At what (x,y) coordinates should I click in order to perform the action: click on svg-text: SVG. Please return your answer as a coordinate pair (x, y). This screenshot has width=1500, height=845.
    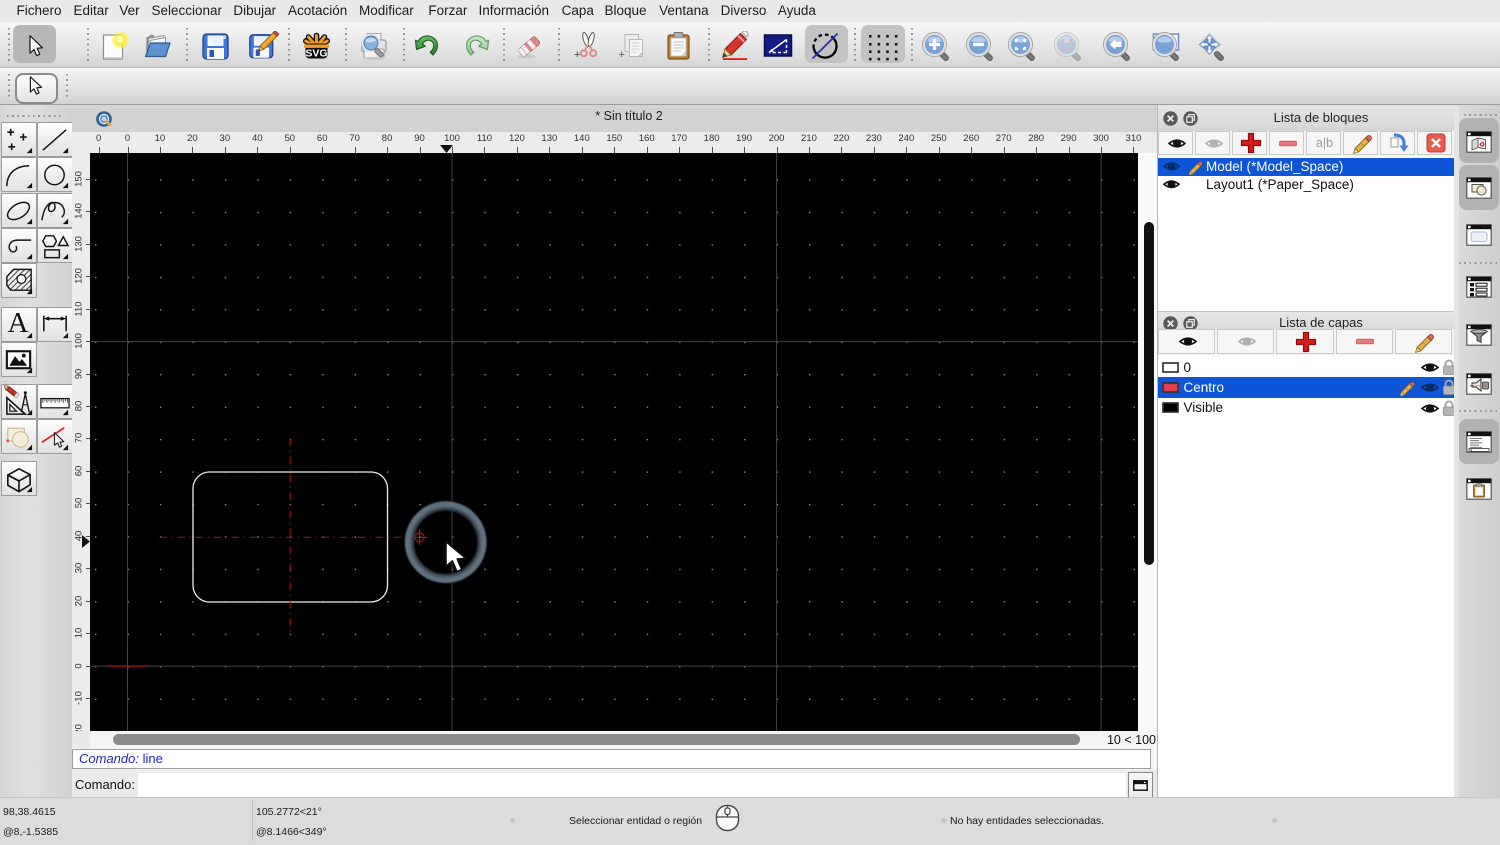
    Looking at the image, I should click on (316, 54).